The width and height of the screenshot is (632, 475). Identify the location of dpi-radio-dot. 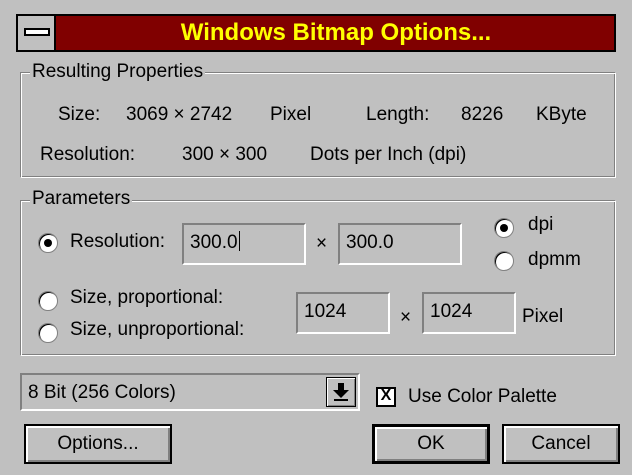
(504, 228).